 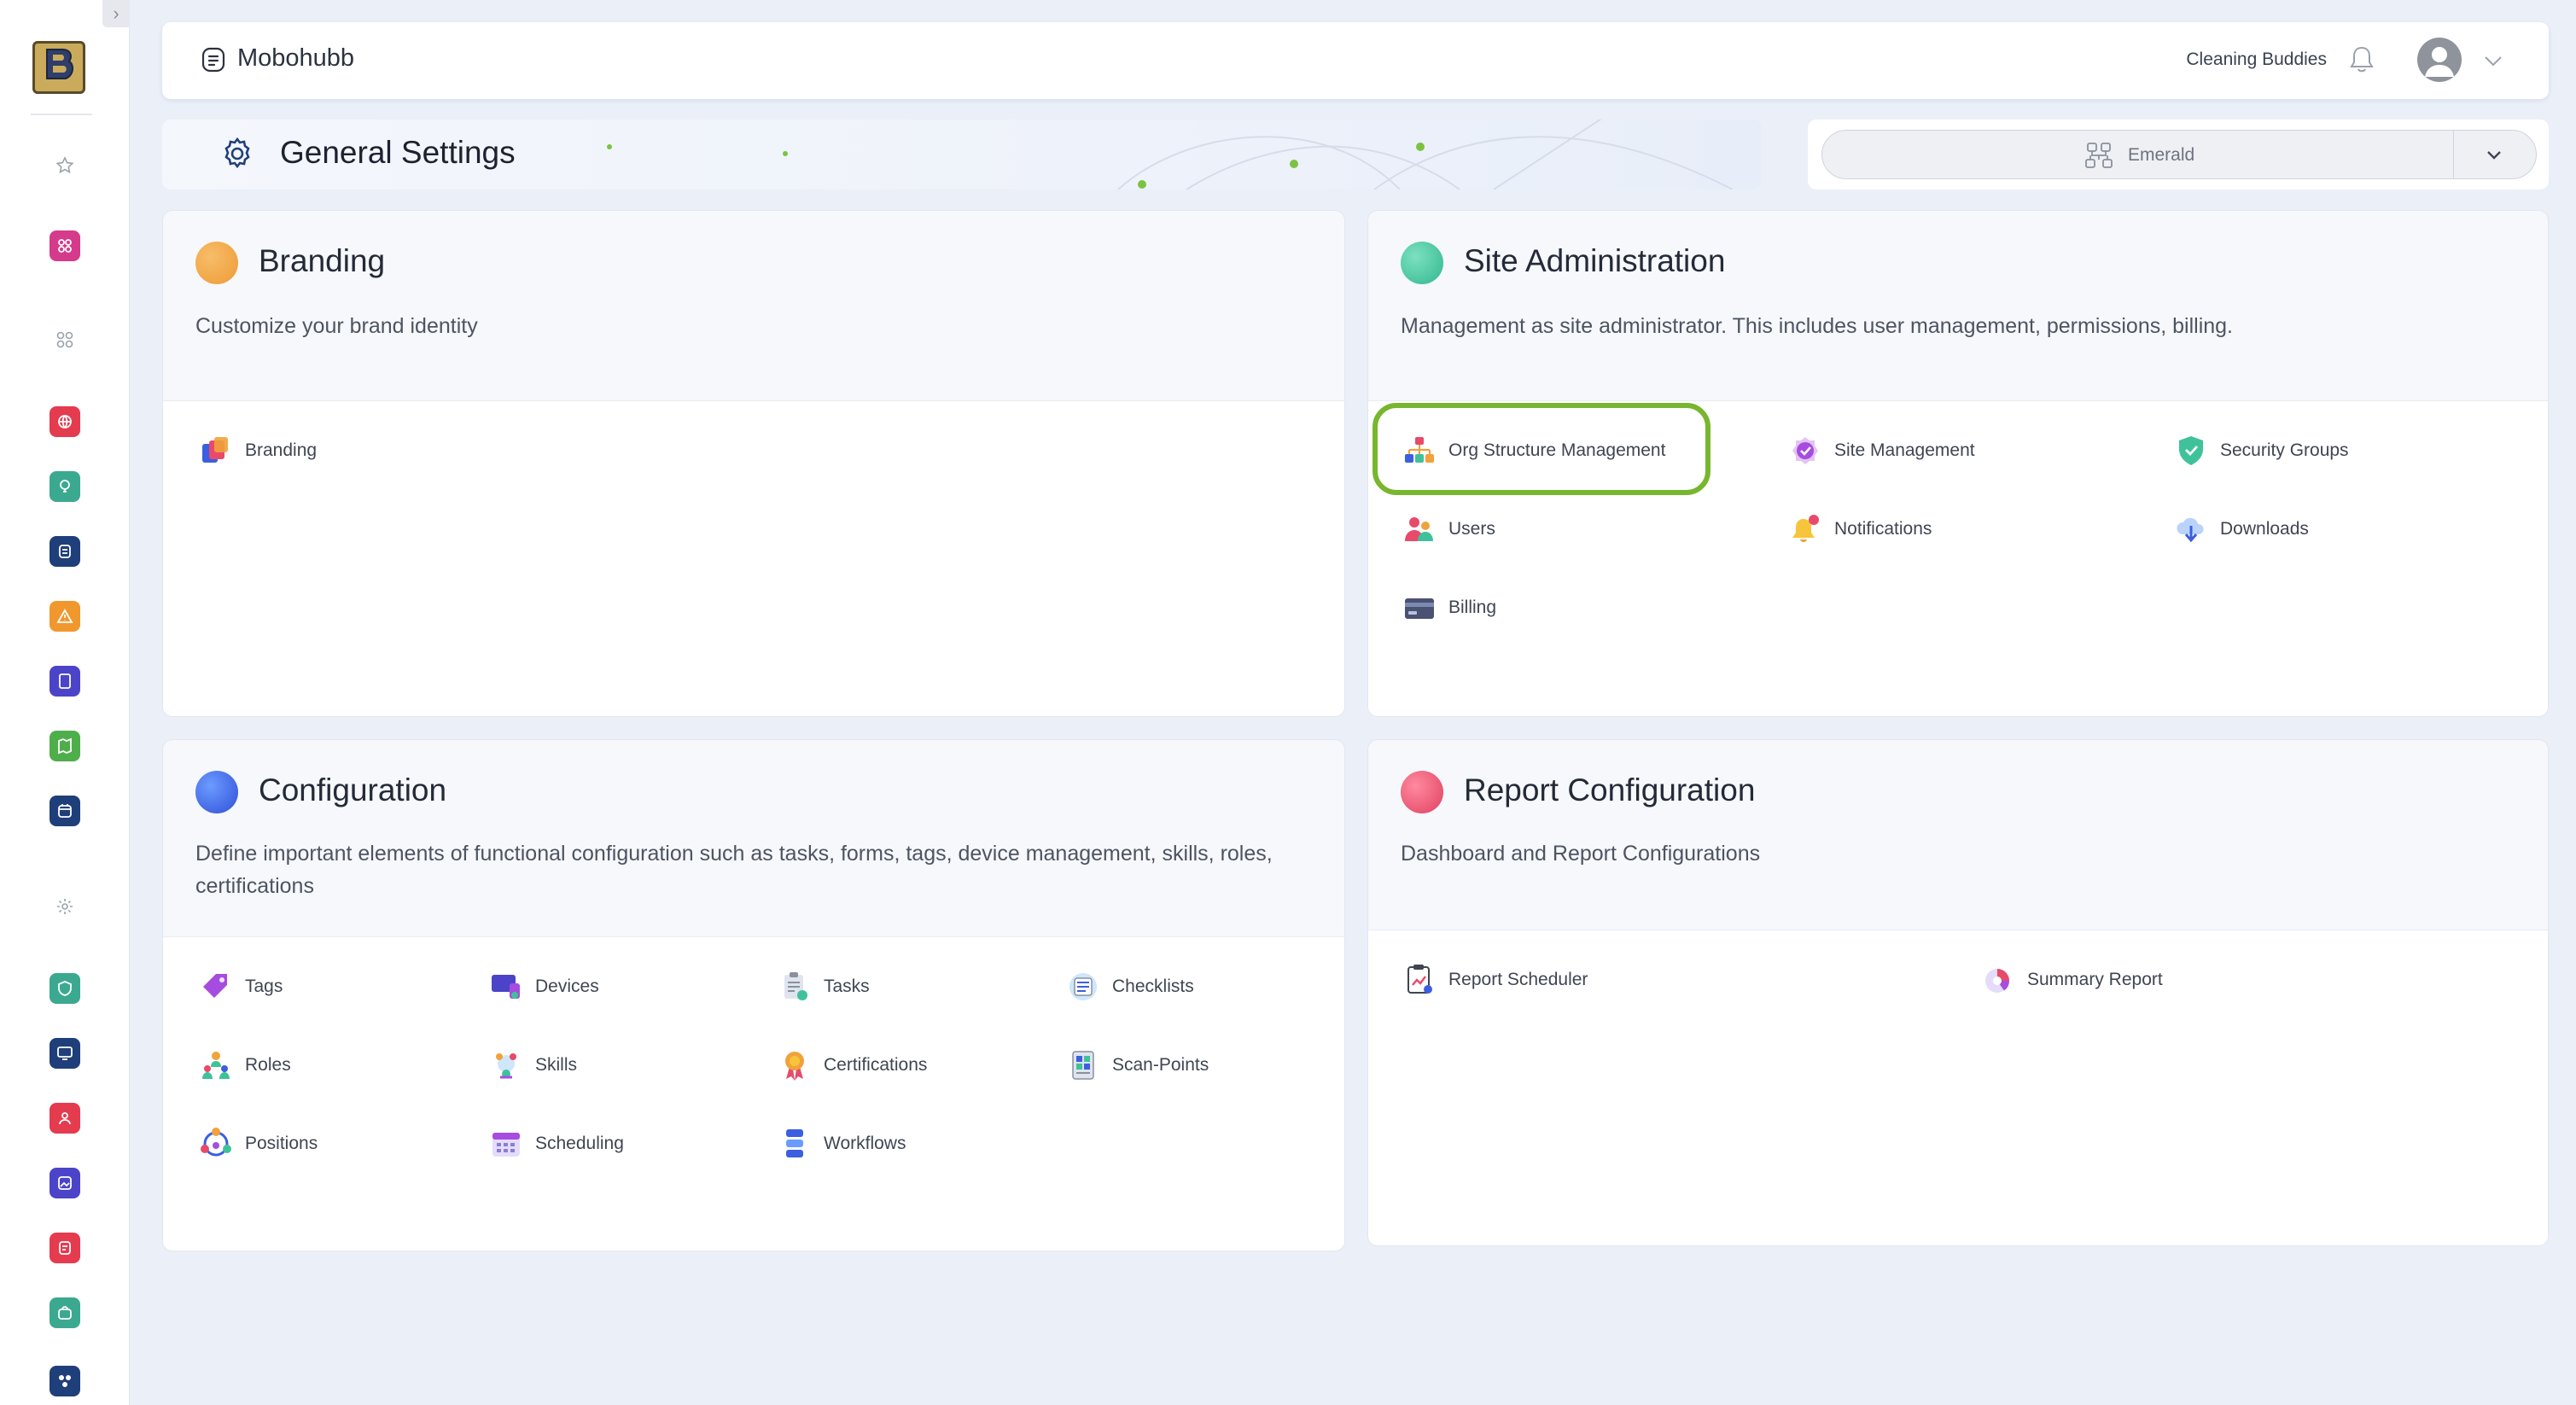 I want to click on notifications-link: Notifications, so click(x=1860, y=529).